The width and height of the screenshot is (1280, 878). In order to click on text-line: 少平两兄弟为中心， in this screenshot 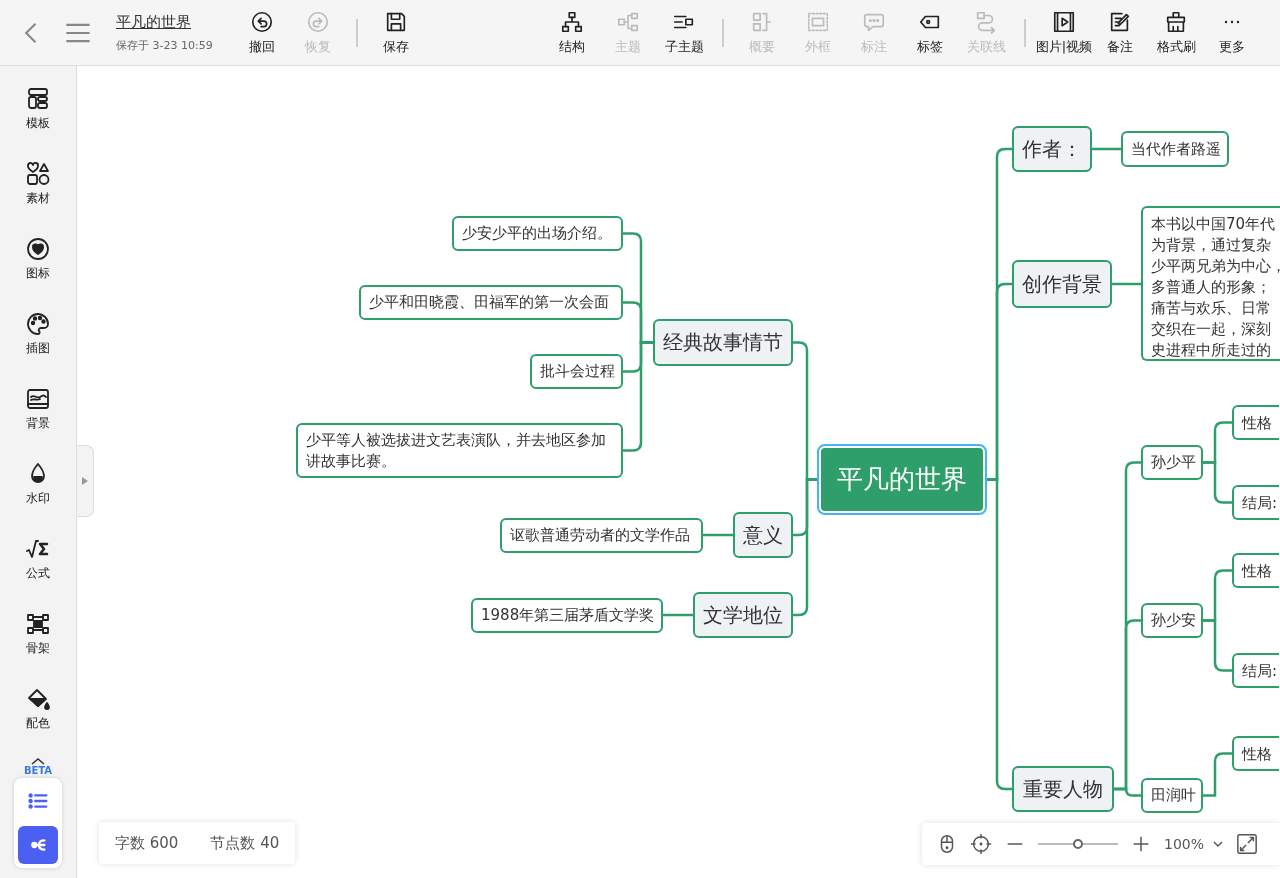, I will do `click(1215, 266)`.